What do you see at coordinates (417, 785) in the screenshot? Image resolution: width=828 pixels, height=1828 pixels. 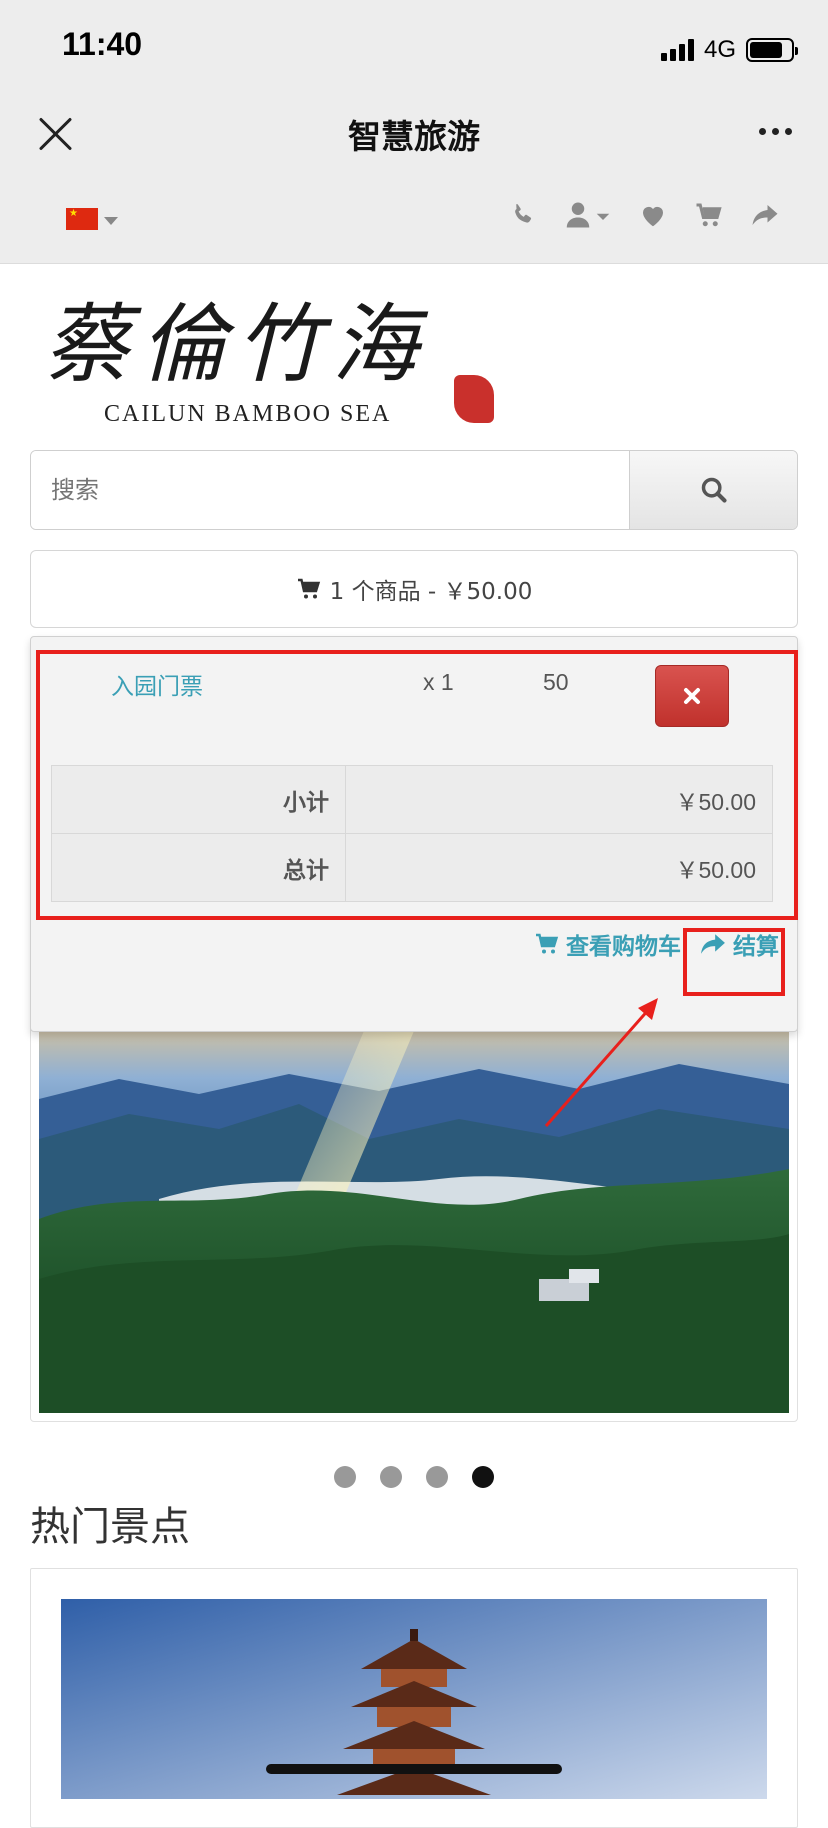 I see `annotation-highlight-cart` at bounding box center [417, 785].